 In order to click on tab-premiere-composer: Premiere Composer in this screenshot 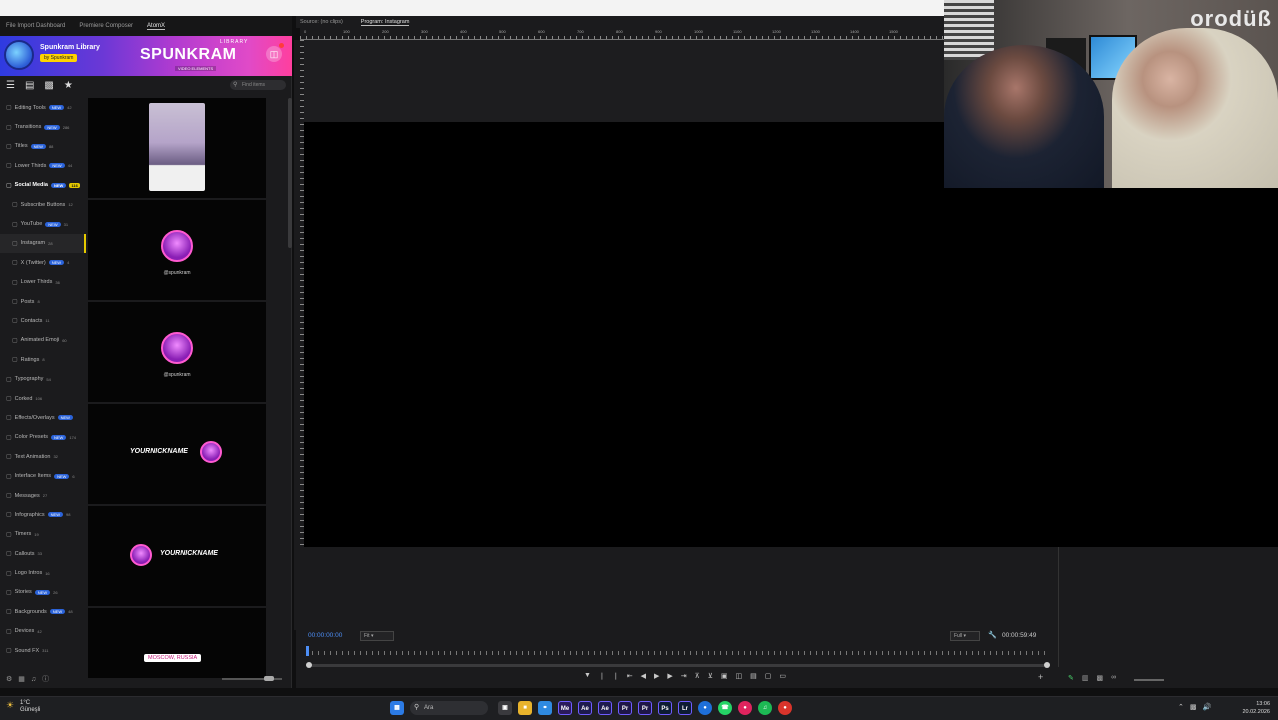, I will do `click(106, 26)`.